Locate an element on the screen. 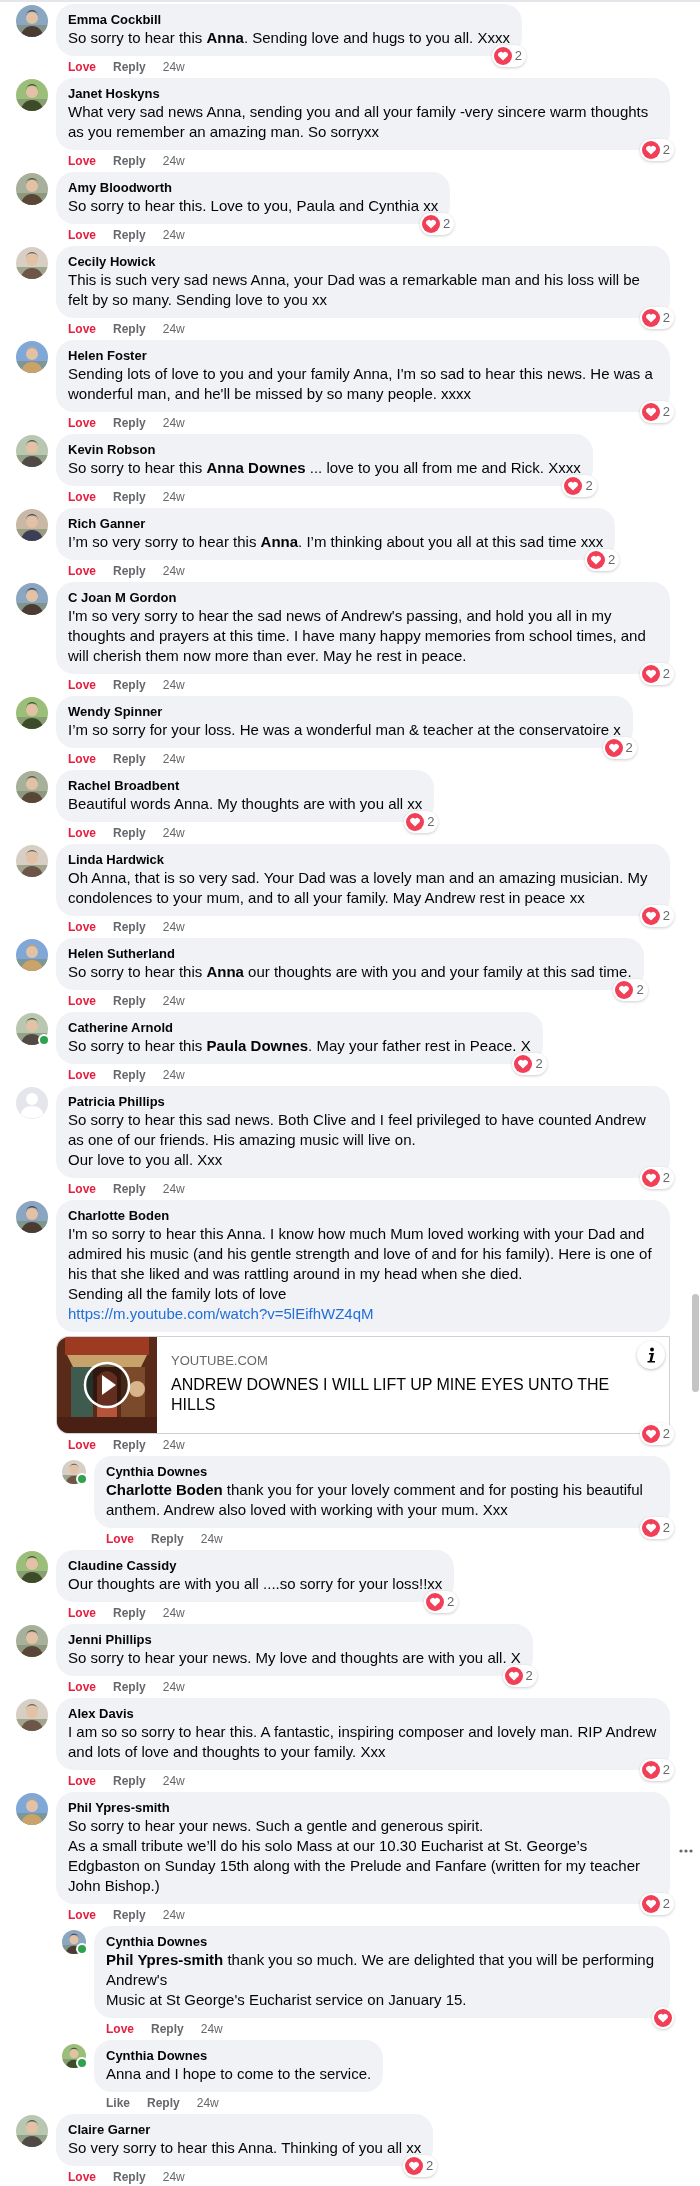 The width and height of the screenshot is (700, 2186). like-link: Like is located at coordinates (118, 2103).